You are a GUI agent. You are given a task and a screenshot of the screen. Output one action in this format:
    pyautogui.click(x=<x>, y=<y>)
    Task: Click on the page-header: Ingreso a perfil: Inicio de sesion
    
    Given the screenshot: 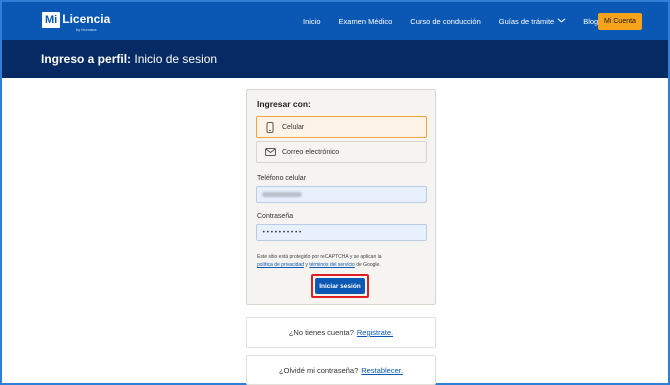 What is the action you would take?
    pyautogui.click(x=335, y=59)
    